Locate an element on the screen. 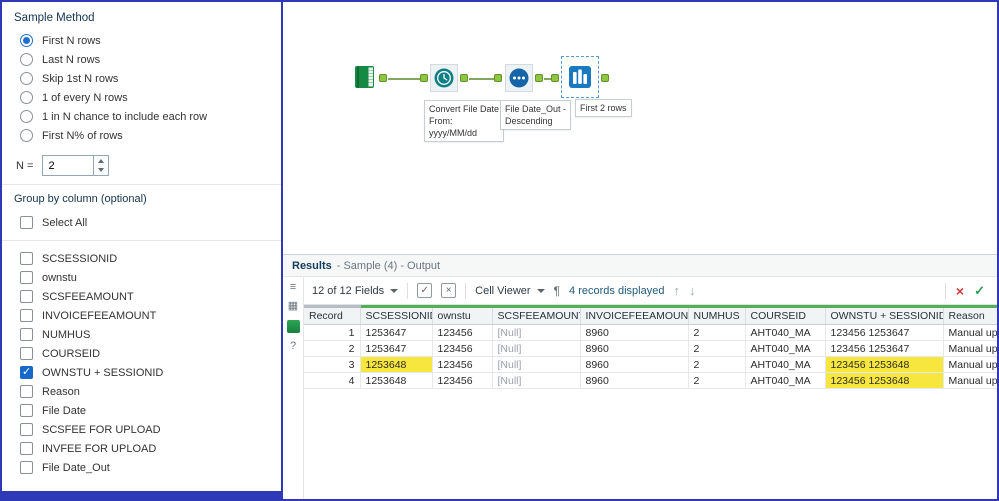 This screenshot has height=501, width=999. tool-sample is located at coordinates (580, 77).